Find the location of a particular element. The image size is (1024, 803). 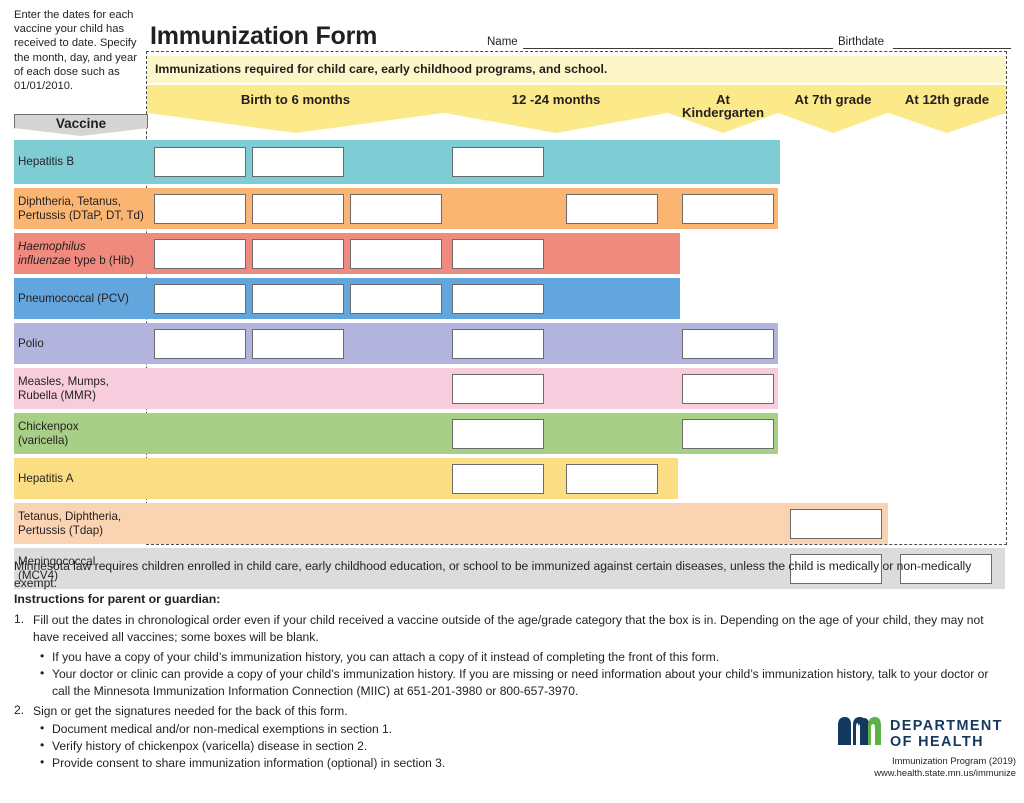

age-group-label: At 7th grade is located at coordinates (833, 99).